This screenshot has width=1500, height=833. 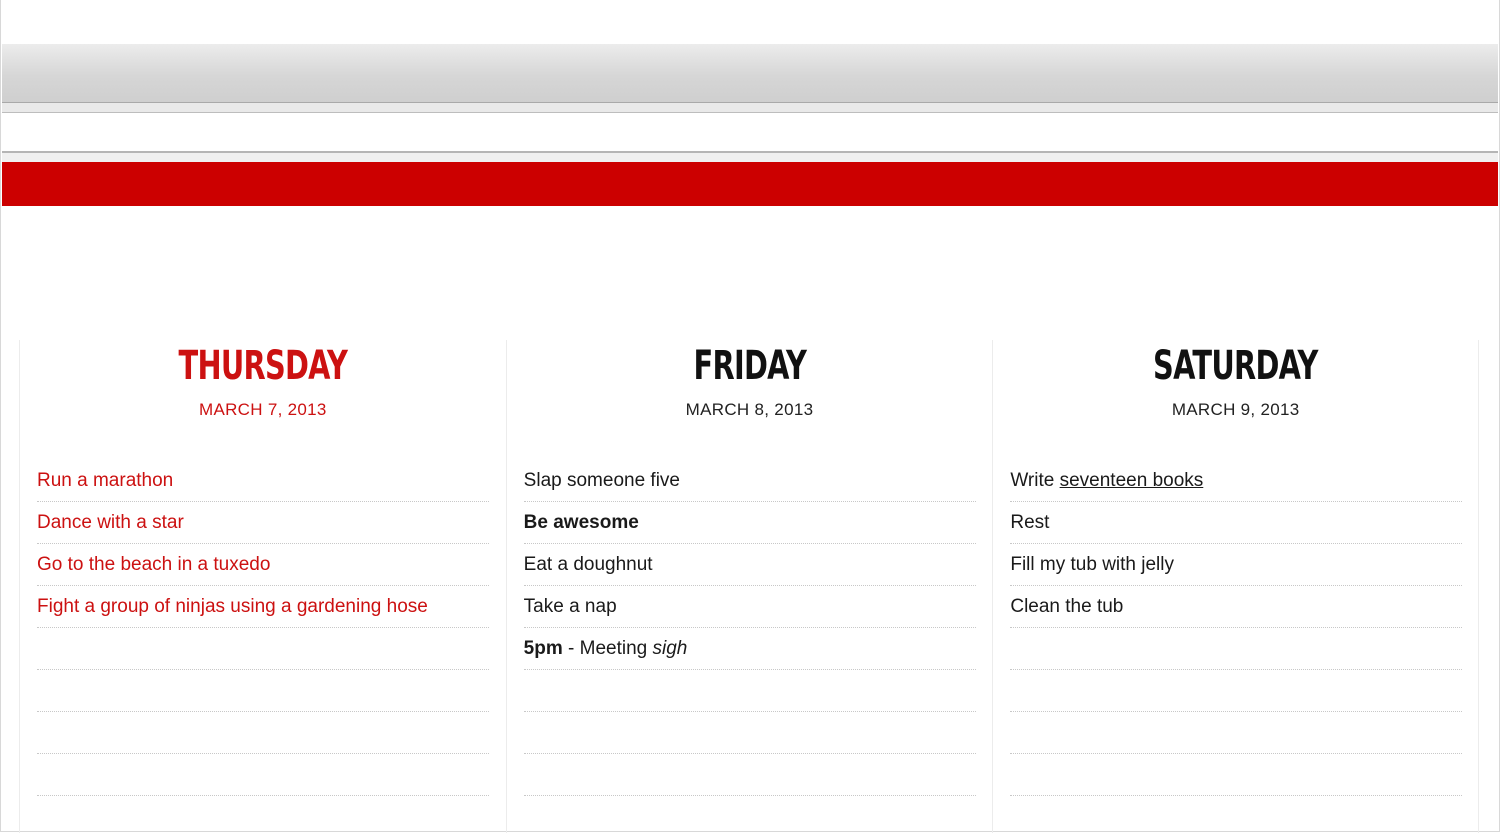 What do you see at coordinates (670, 648) in the screenshot?
I see `meeting-note: sigh` at bounding box center [670, 648].